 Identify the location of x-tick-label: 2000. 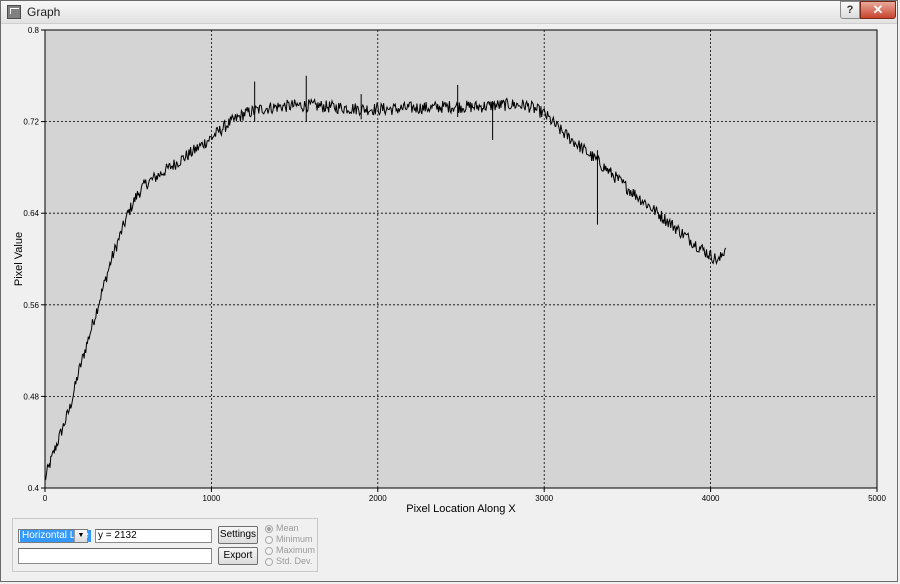
(378, 498).